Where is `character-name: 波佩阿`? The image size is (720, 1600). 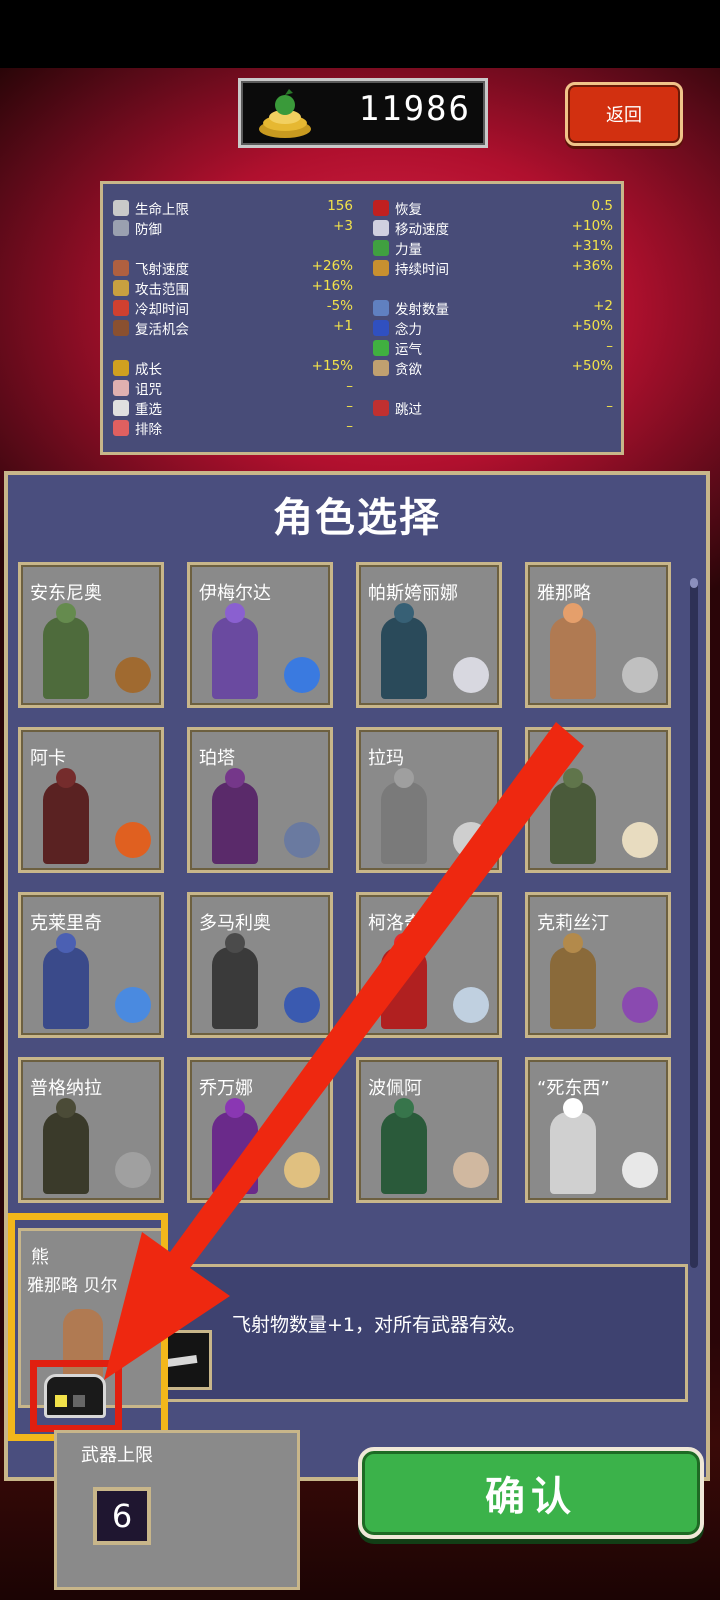
character-name: 波佩阿 is located at coordinates (395, 1088).